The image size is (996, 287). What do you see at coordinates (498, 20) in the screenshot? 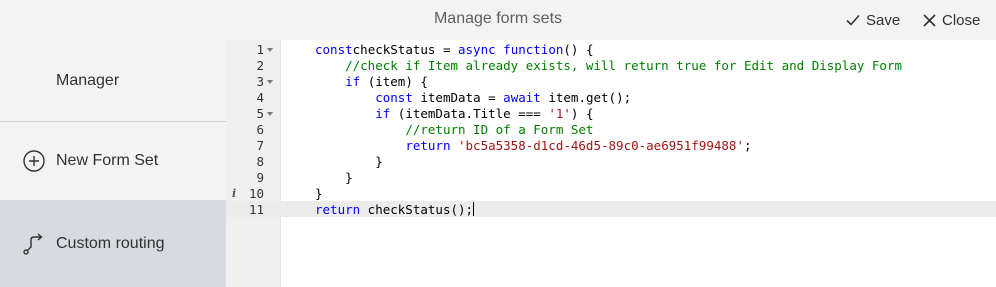
I see `panel-header: Manage form sets Save Close` at bounding box center [498, 20].